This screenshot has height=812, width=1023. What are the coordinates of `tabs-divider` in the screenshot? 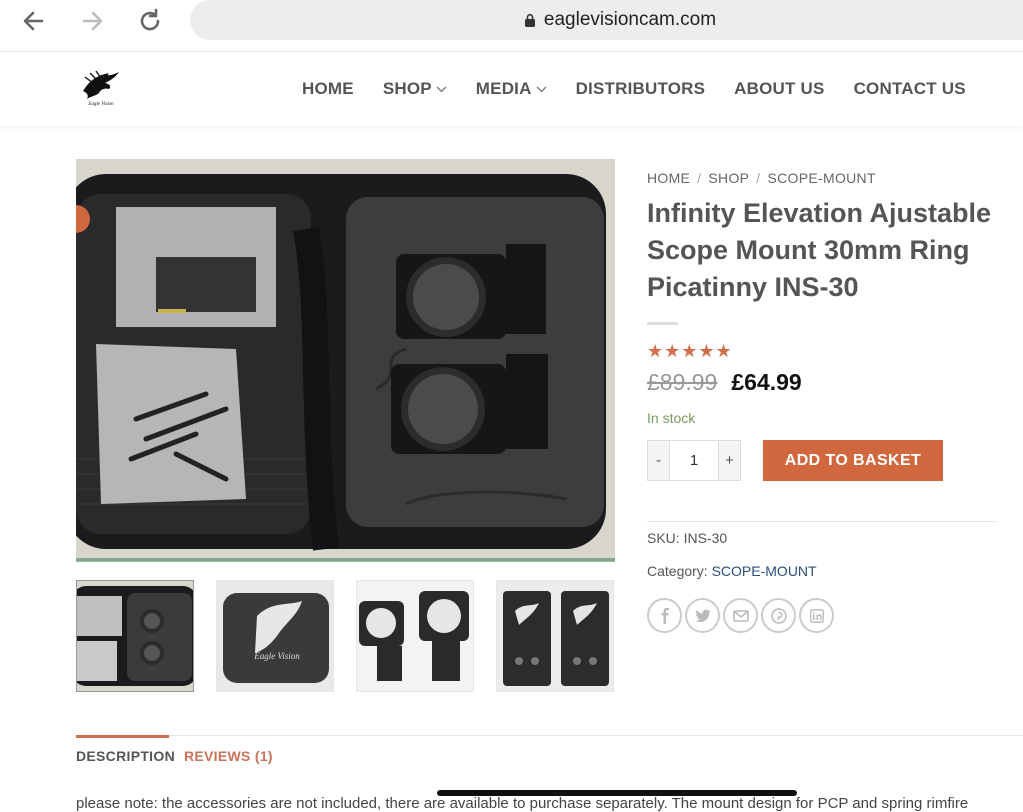 It's located at (549, 735).